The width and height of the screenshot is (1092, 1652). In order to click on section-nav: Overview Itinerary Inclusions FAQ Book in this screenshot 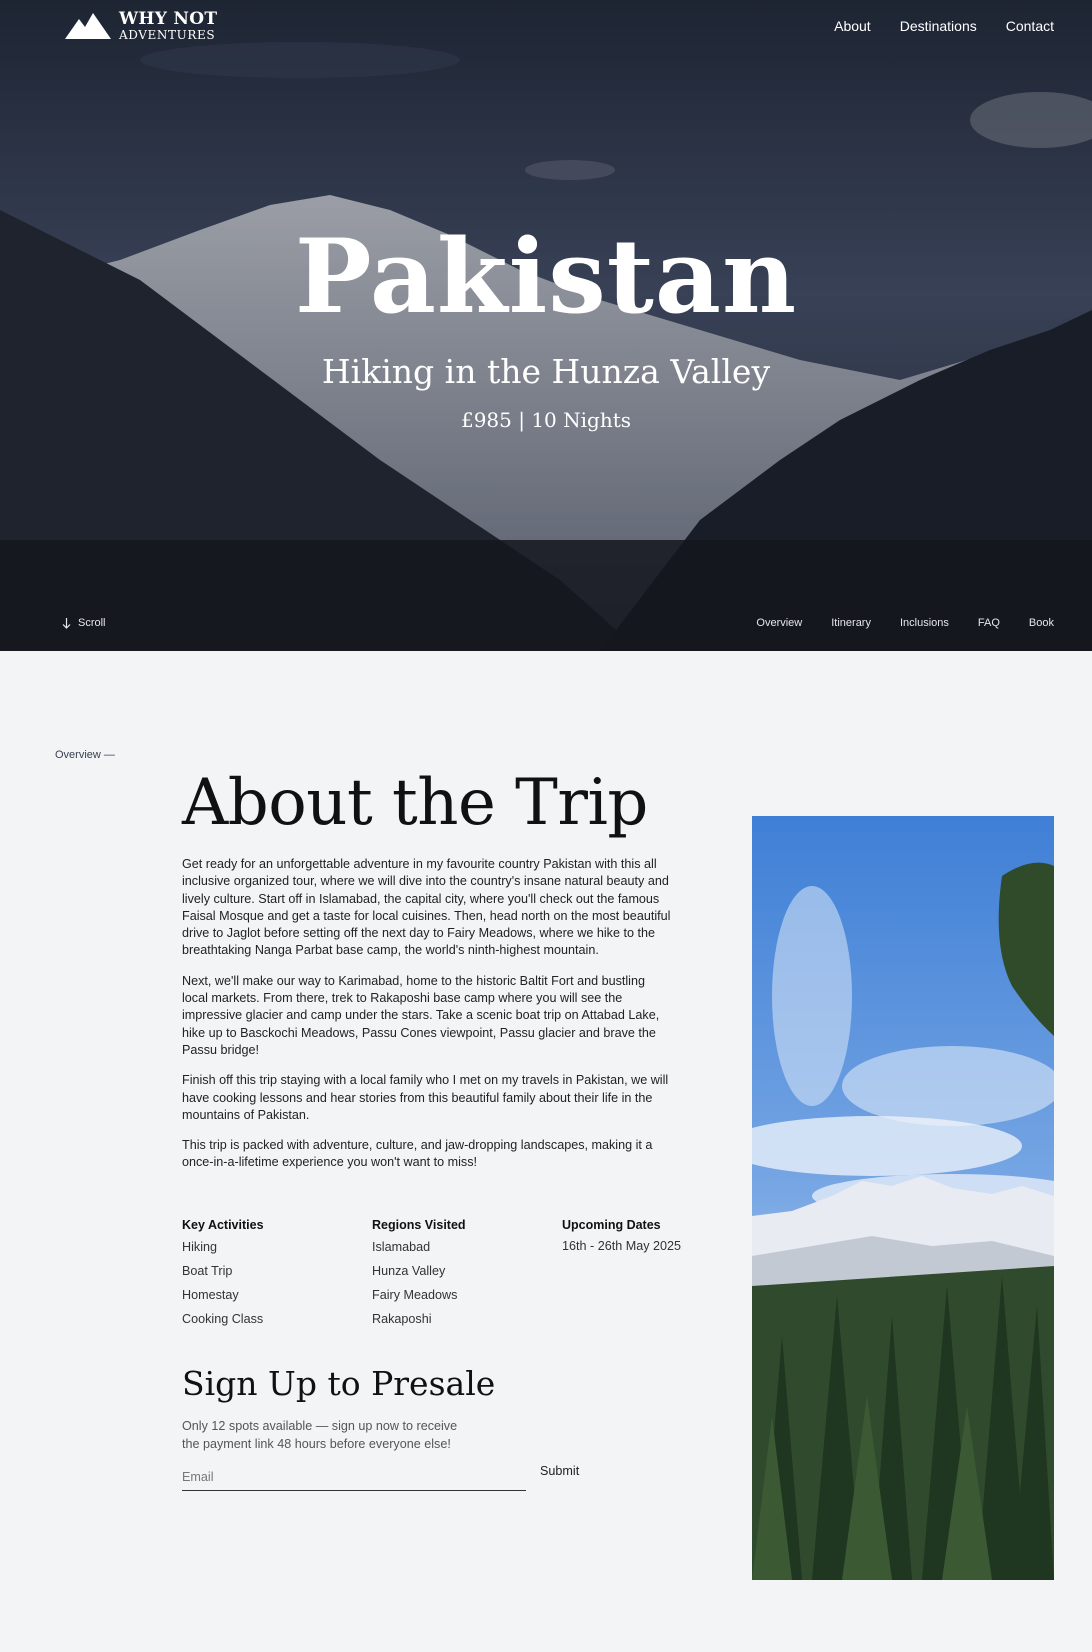, I will do `click(905, 623)`.